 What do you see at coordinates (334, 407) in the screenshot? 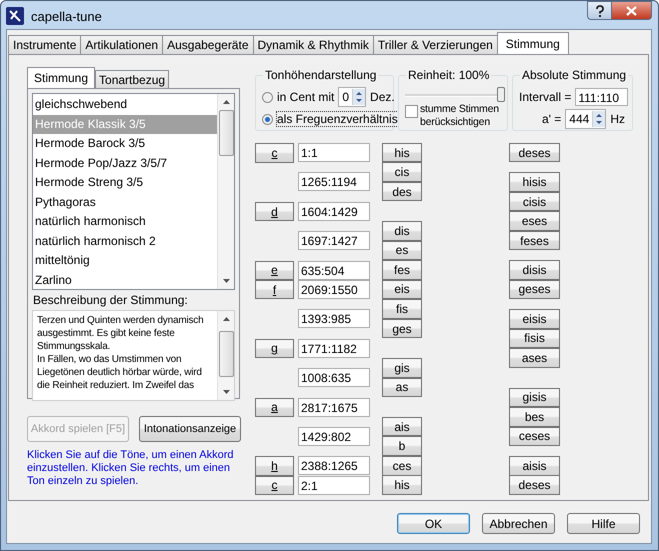
I see `ratio-field: 2817:1675` at bounding box center [334, 407].